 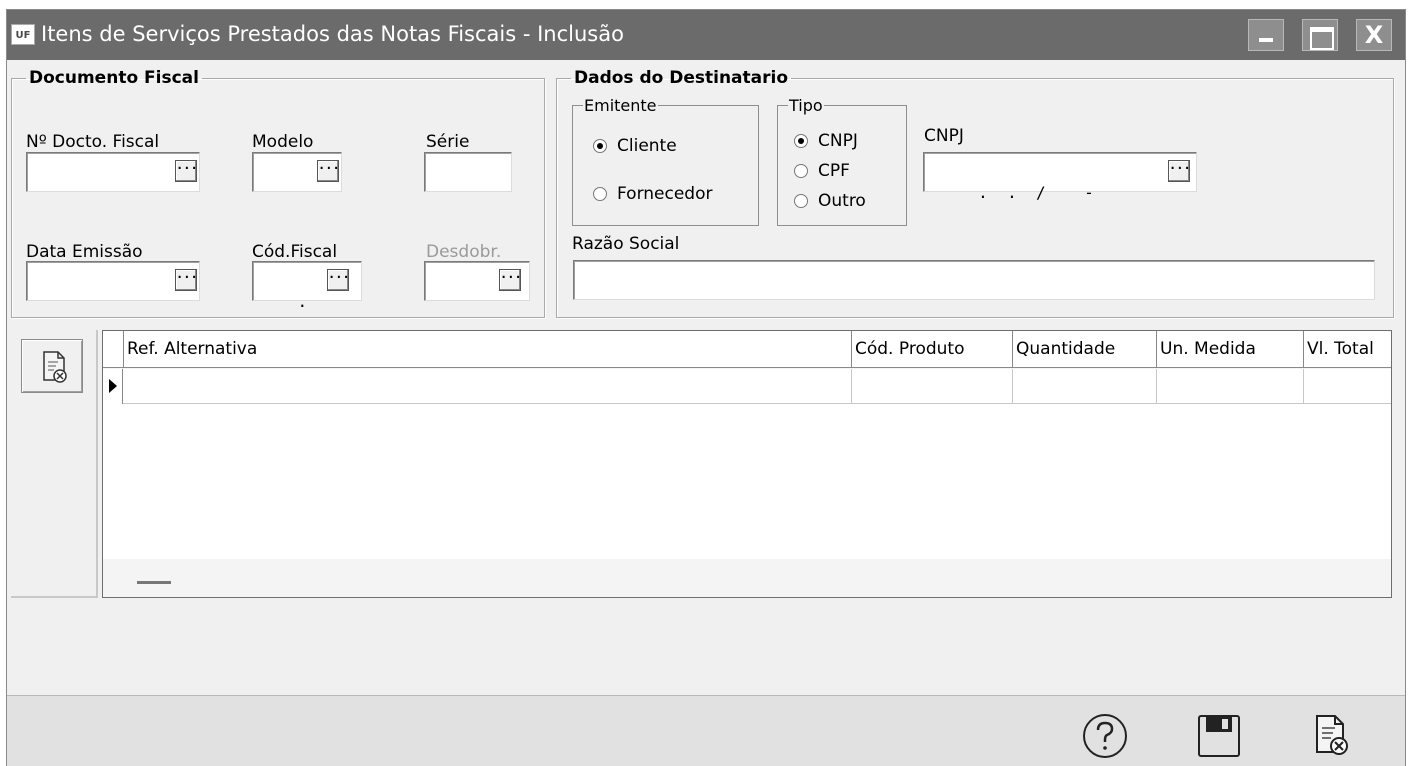 What do you see at coordinates (510, 280) in the screenshot?
I see `desdobr-lookup-button: ···` at bounding box center [510, 280].